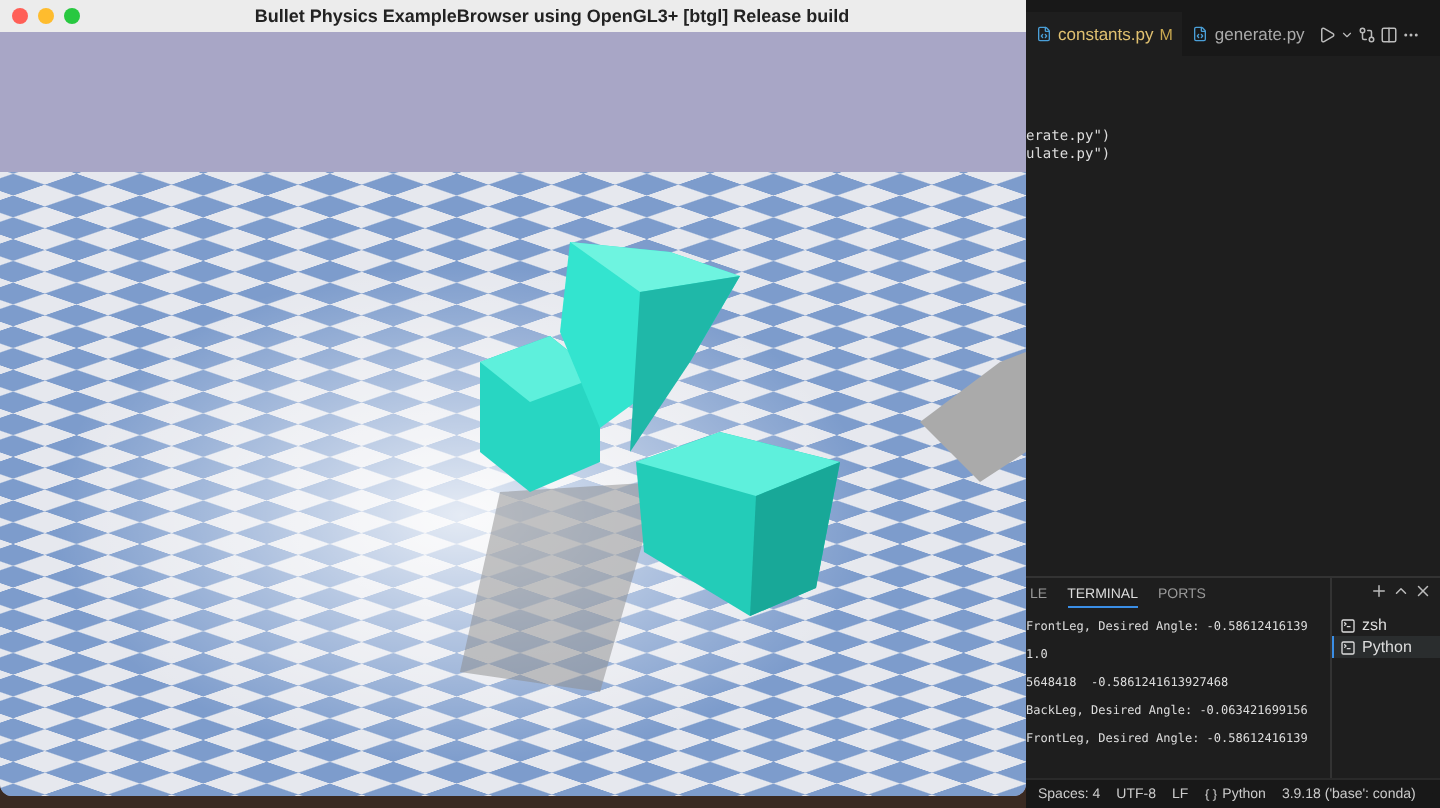 This screenshot has width=1440, height=808. Describe the element at coordinates (1386, 647) in the screenshot. I see `terminal-session: Python` at that location.